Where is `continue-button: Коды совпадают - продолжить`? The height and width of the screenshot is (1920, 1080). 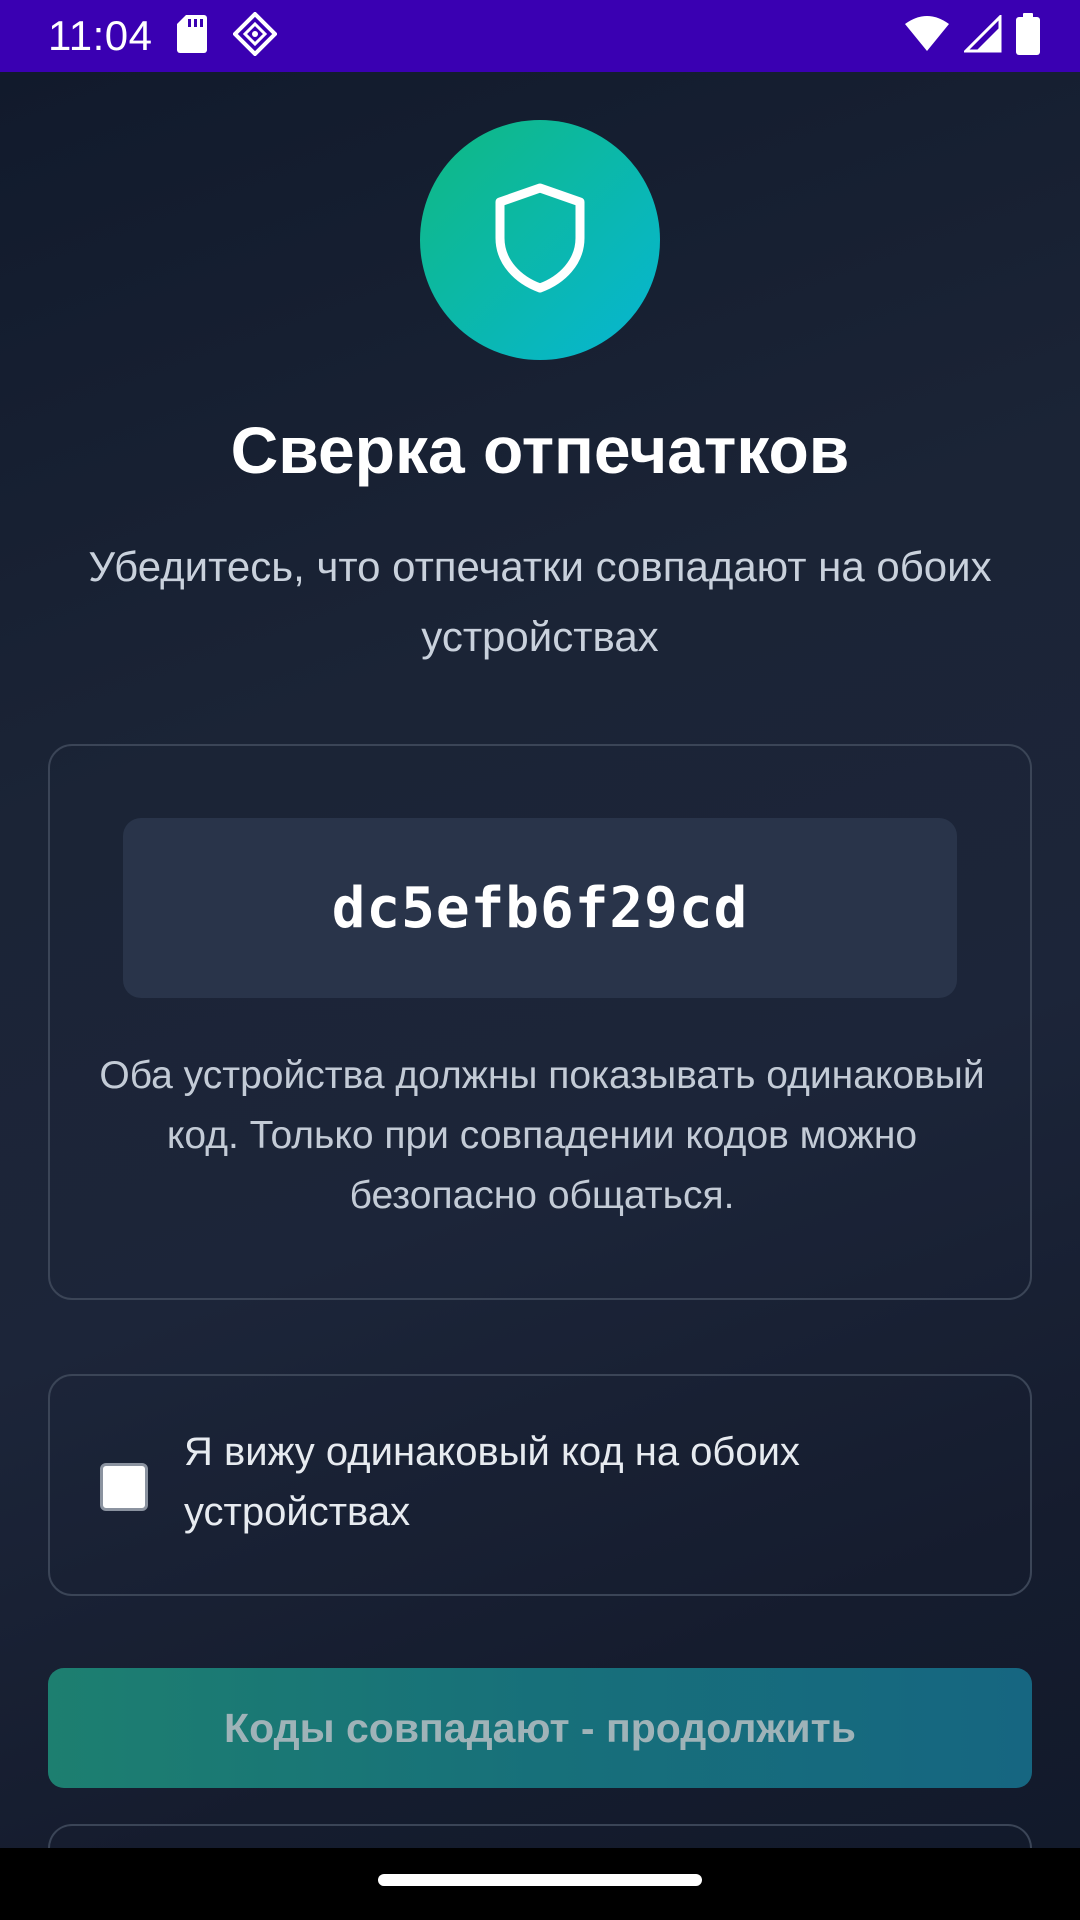 continue-button: Коды совпадают - продолжить is located at coordinates (540, 1728).